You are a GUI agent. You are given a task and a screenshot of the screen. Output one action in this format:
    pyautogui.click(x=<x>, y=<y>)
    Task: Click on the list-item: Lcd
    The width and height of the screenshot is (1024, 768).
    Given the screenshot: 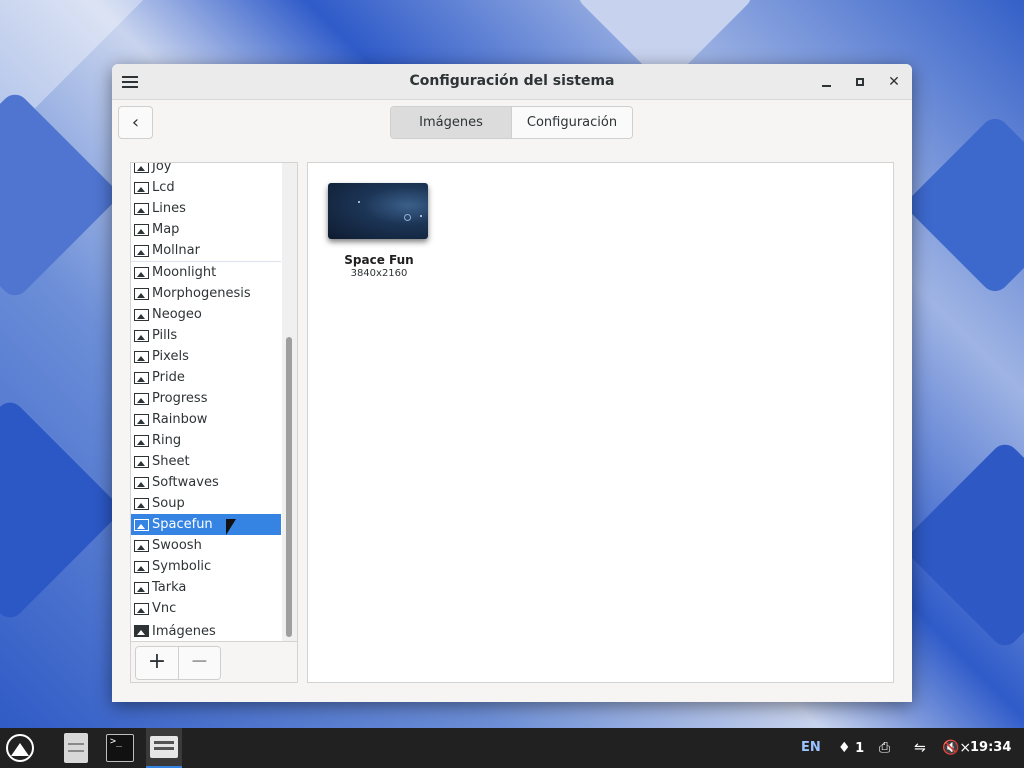 What is the action you would take?
    pyautogui.click(x=206, y=187)
    